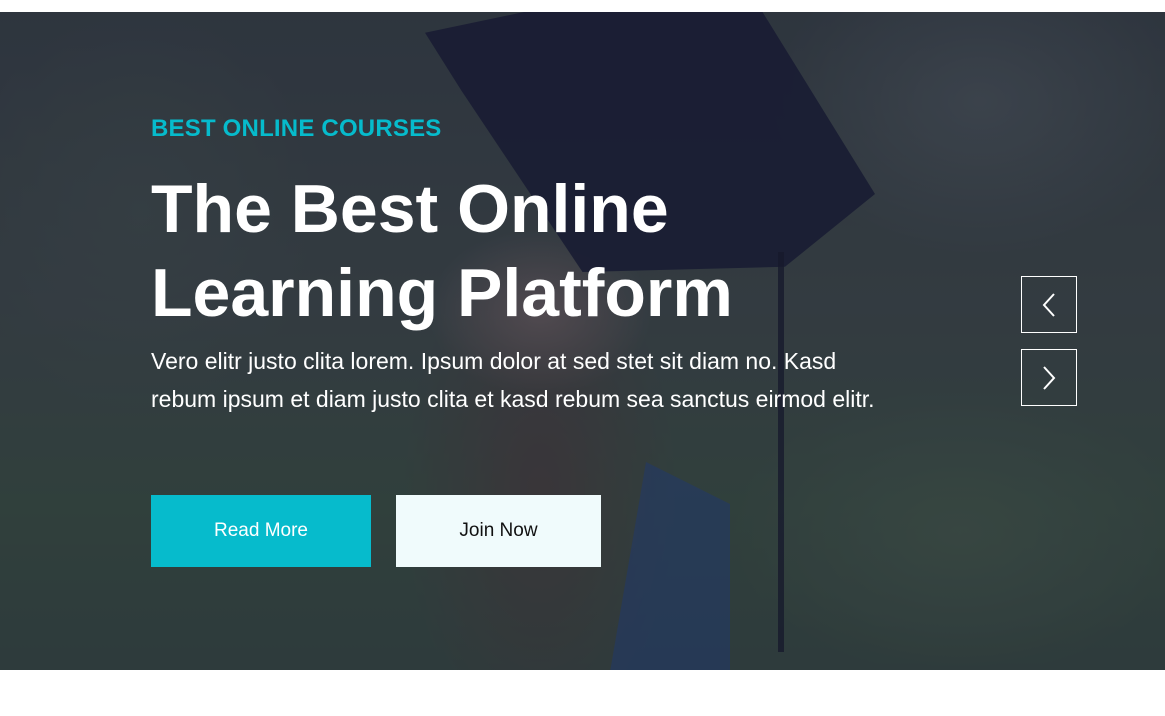 This screenshot has width=1165, height=716. I want to click on hero-title: The Best Online Learning Platform, so click(442, 251).